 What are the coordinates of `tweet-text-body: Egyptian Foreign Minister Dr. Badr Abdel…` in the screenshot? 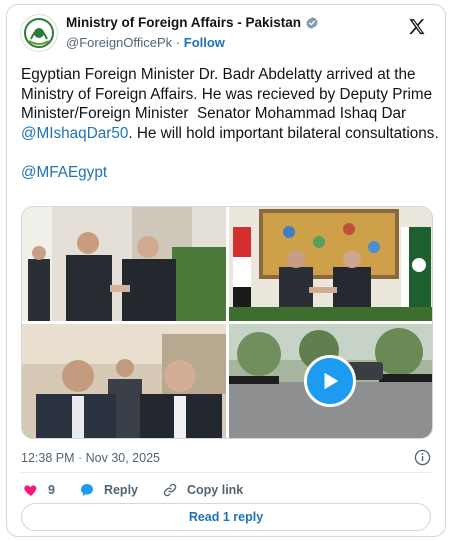 It's located at (229, 94).